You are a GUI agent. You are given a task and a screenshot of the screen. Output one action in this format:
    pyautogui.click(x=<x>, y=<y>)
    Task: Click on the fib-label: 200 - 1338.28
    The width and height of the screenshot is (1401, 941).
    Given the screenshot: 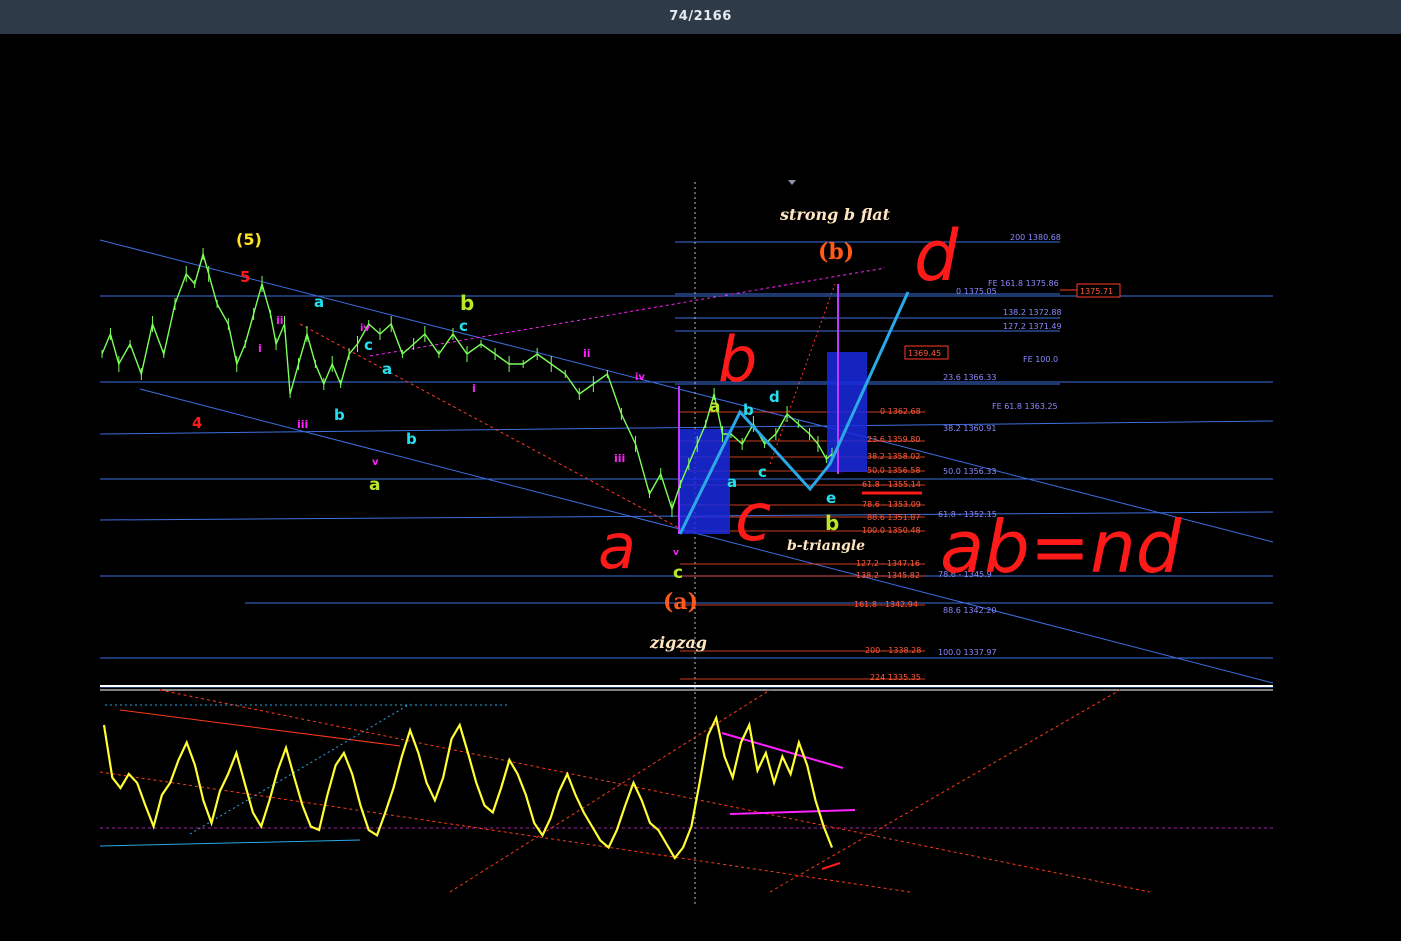 What is the action you would take?
    pyautogui.click(x=893, y=650)
    